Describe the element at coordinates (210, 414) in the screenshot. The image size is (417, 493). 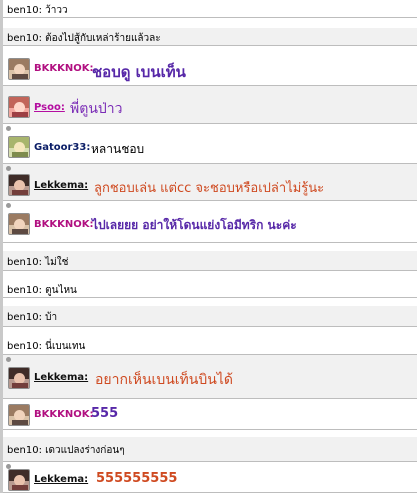
I see `chat-message: BKKKNOK: 555` at that location.